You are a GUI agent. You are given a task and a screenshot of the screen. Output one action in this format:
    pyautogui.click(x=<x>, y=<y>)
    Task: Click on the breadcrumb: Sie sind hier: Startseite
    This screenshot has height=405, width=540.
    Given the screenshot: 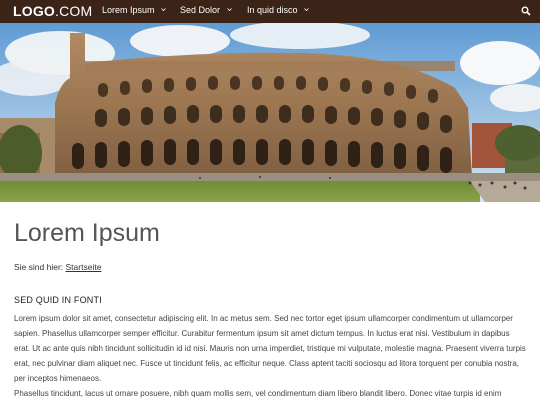 What is the action you would take?
    pyautogui.click(x=57, y=267)
    